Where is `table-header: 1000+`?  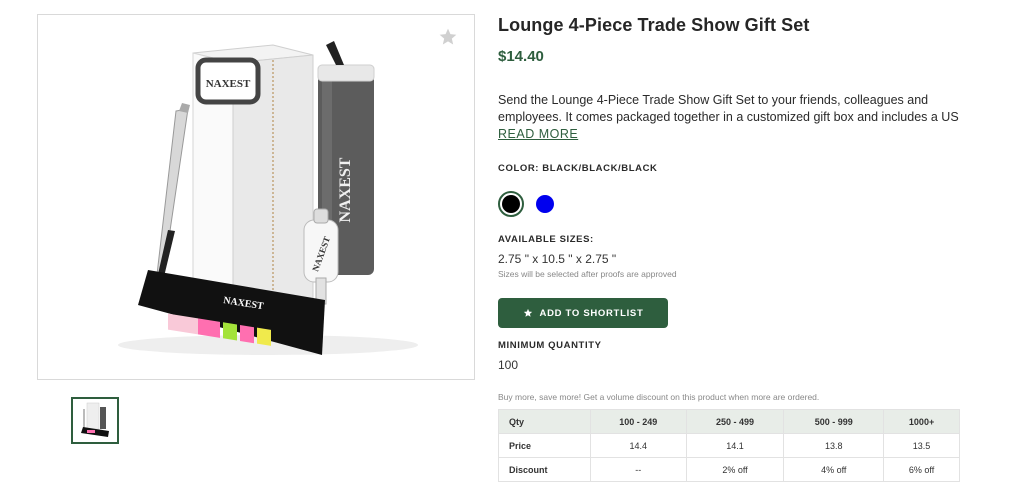 table-header: 1000+ is located at coordinates (921, 421).